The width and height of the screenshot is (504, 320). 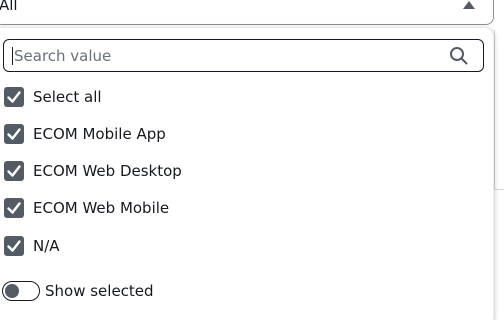 I want to click on option-na: N/A, so click(x=154, y=246).